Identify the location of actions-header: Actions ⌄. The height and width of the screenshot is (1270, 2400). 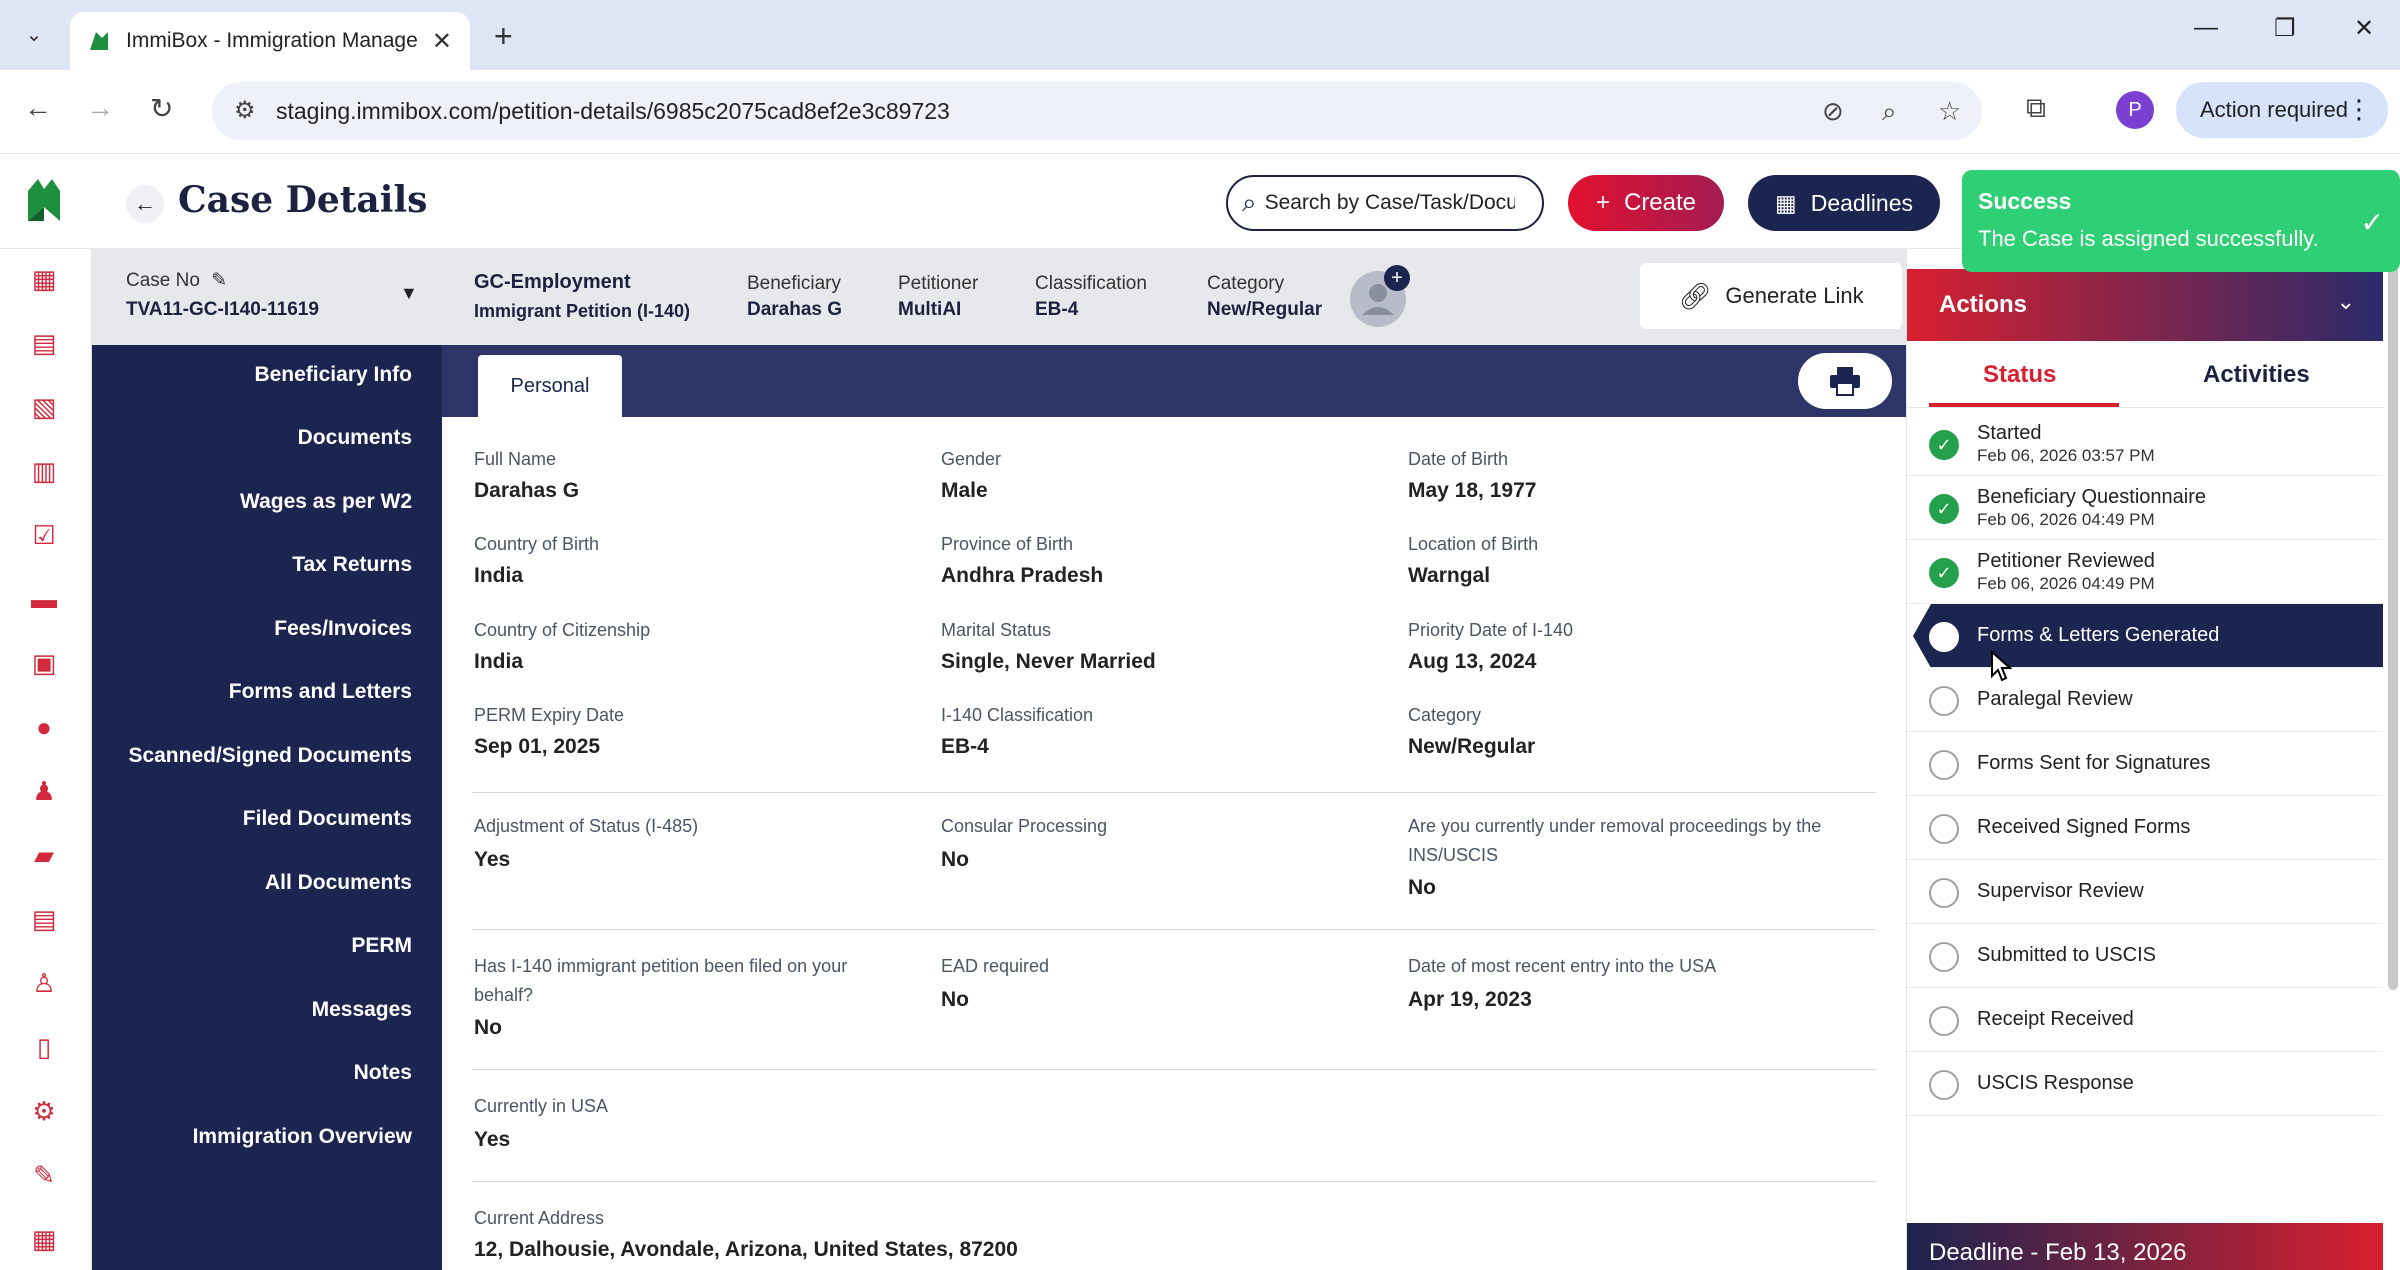
(2145, 305).